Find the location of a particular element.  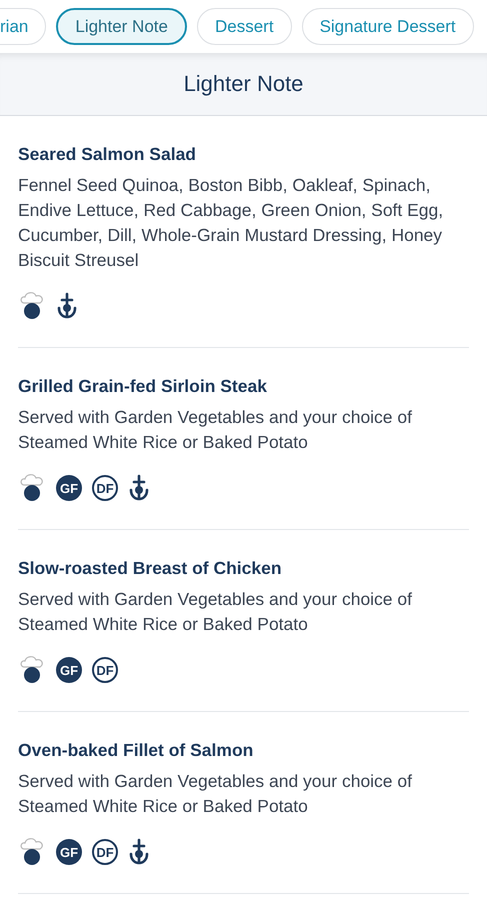

category-tab: Signature Dessert is located at coordinates (388, 26).